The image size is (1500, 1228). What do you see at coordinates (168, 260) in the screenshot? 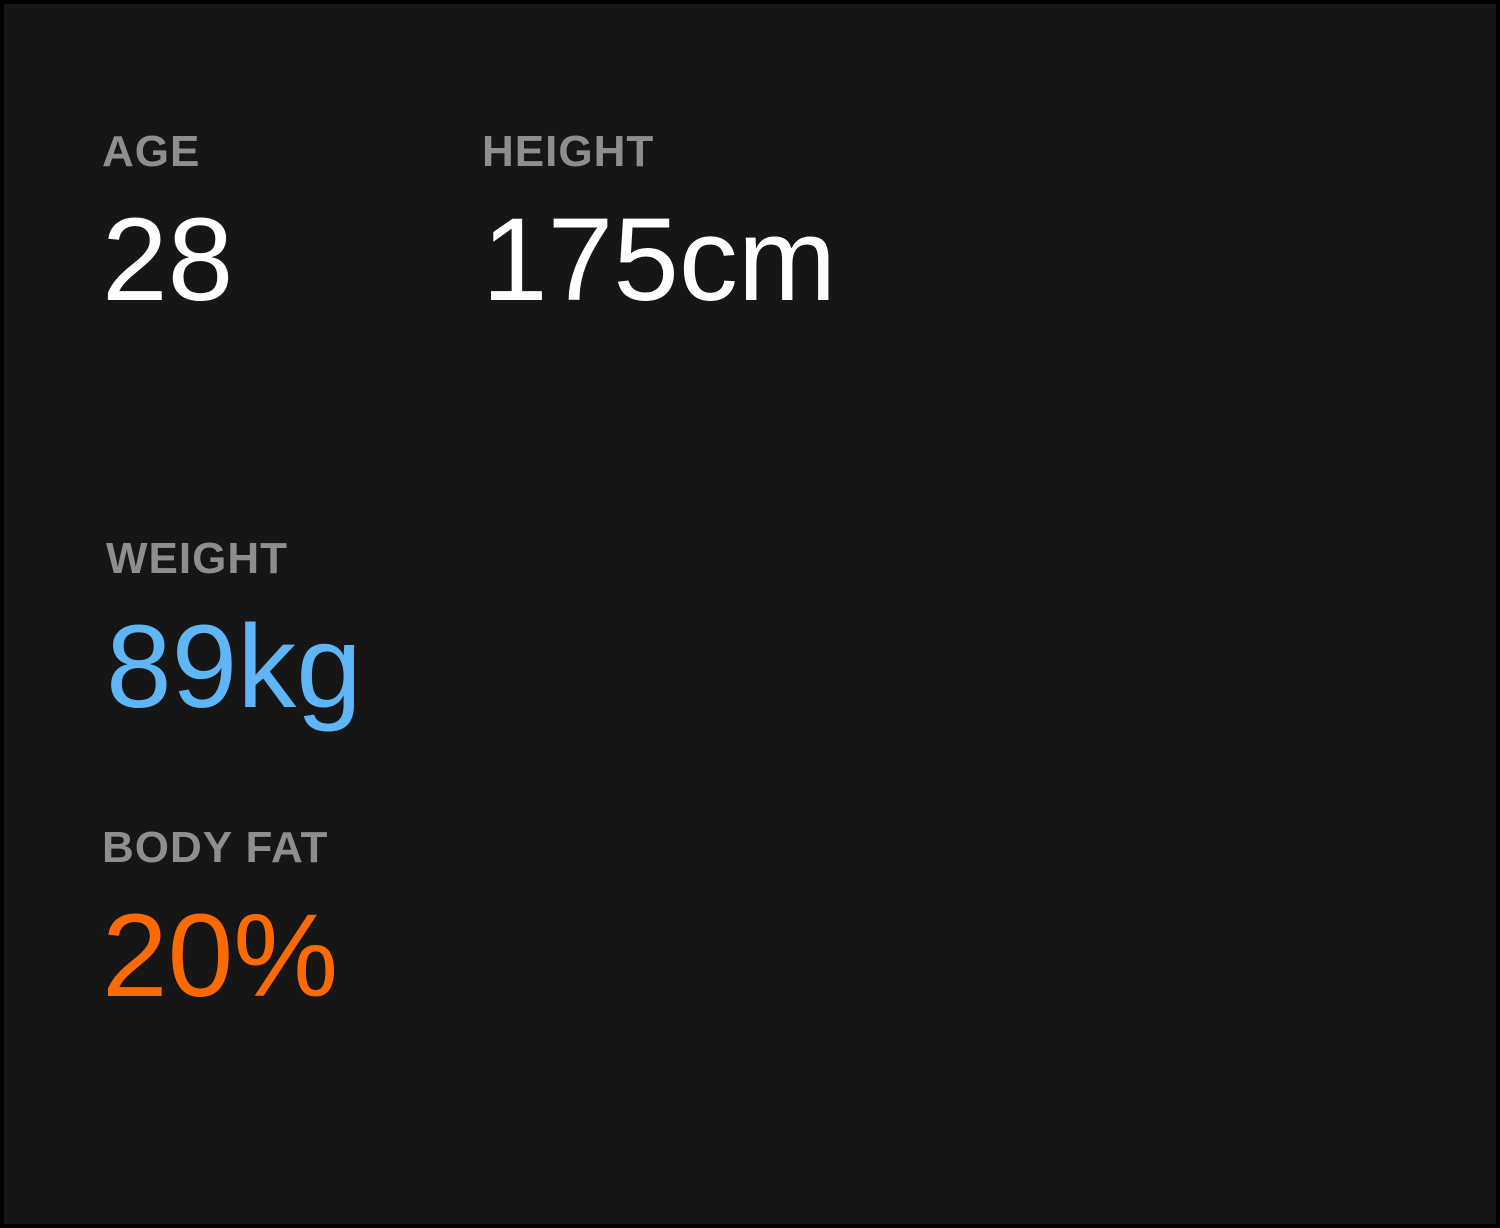
I see `age-value: 28` at bounding box center [168, 260].